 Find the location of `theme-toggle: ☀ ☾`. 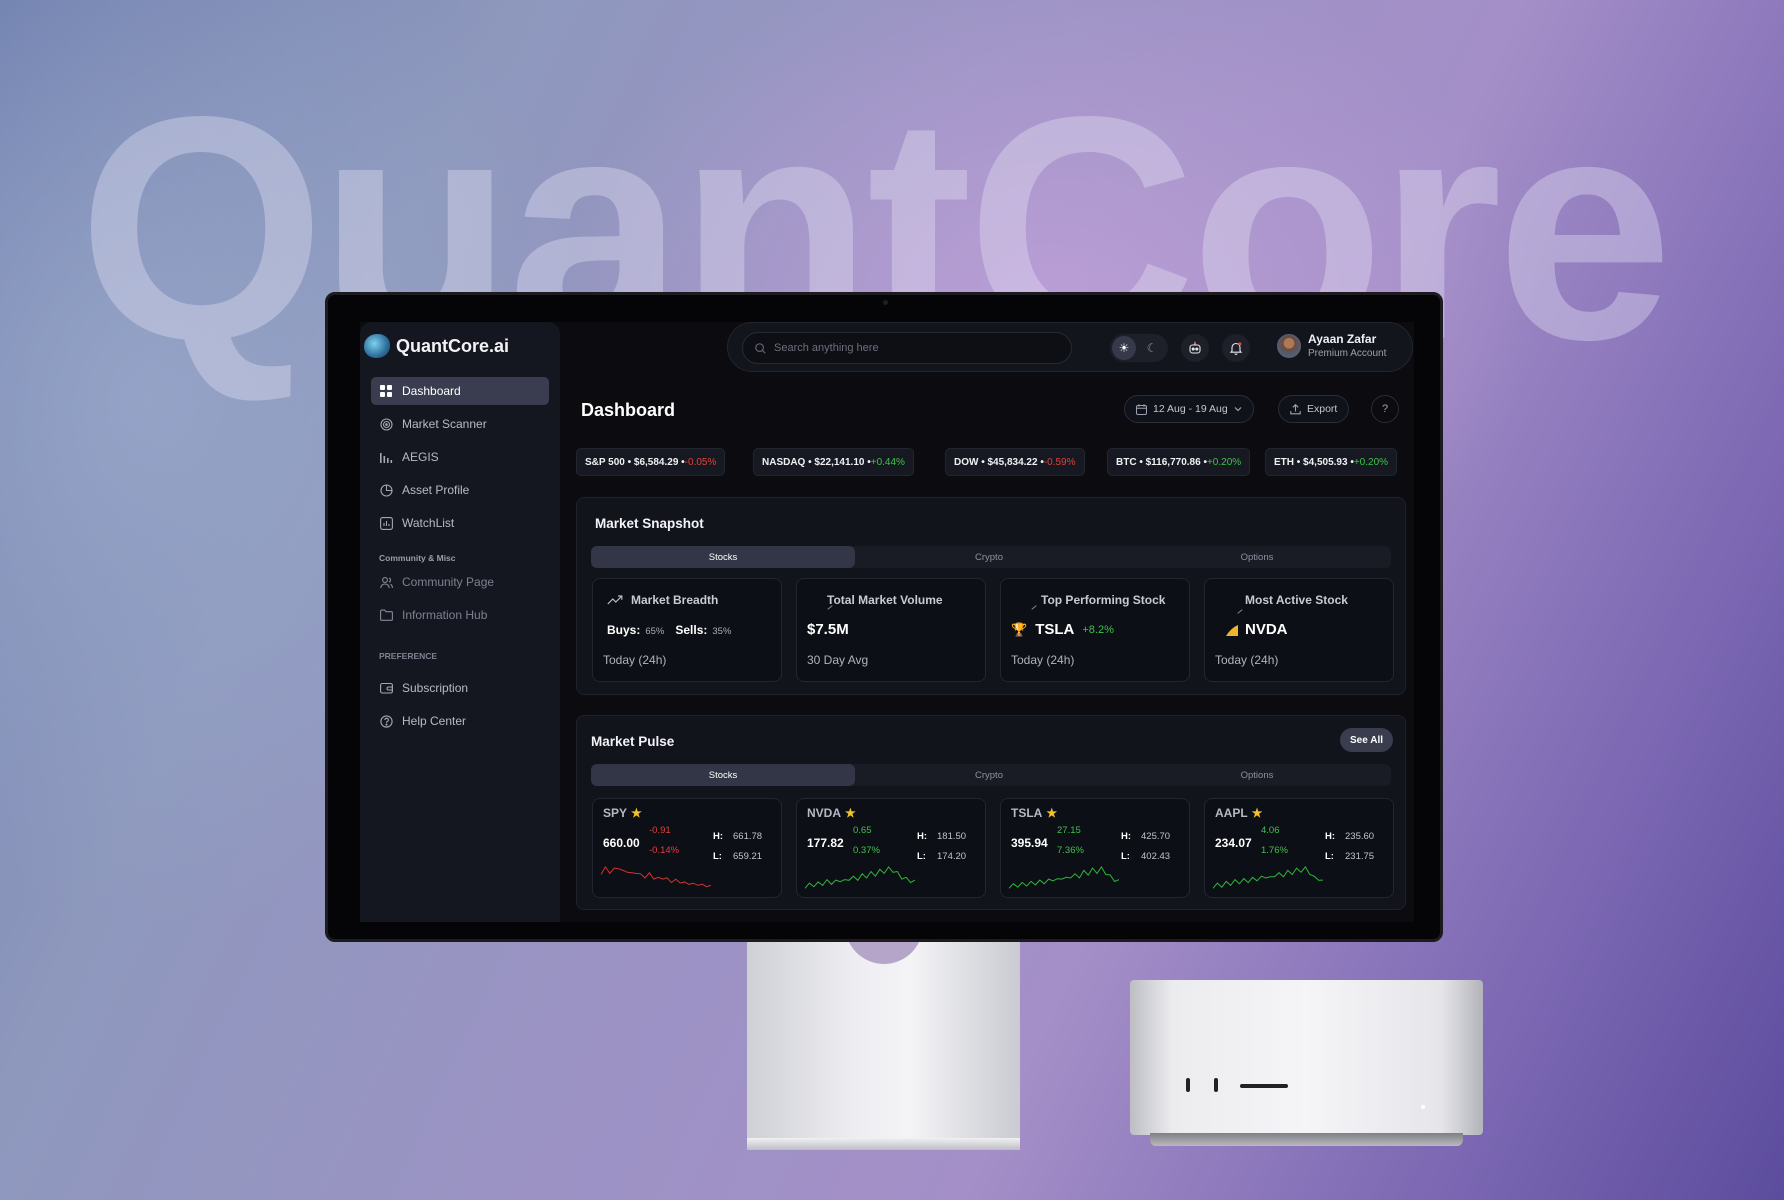

theme-toggle: ☀ ☾ is located at coordinates (1139, 348).